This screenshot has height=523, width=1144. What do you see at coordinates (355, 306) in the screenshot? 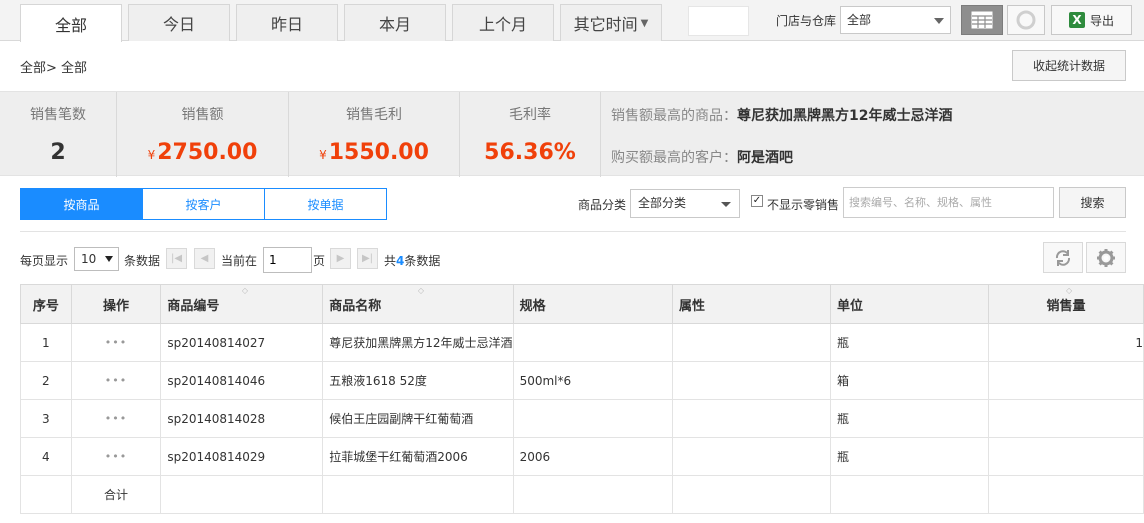
I see `col-header-label: 商品名称` at bounding box center [355, 306].